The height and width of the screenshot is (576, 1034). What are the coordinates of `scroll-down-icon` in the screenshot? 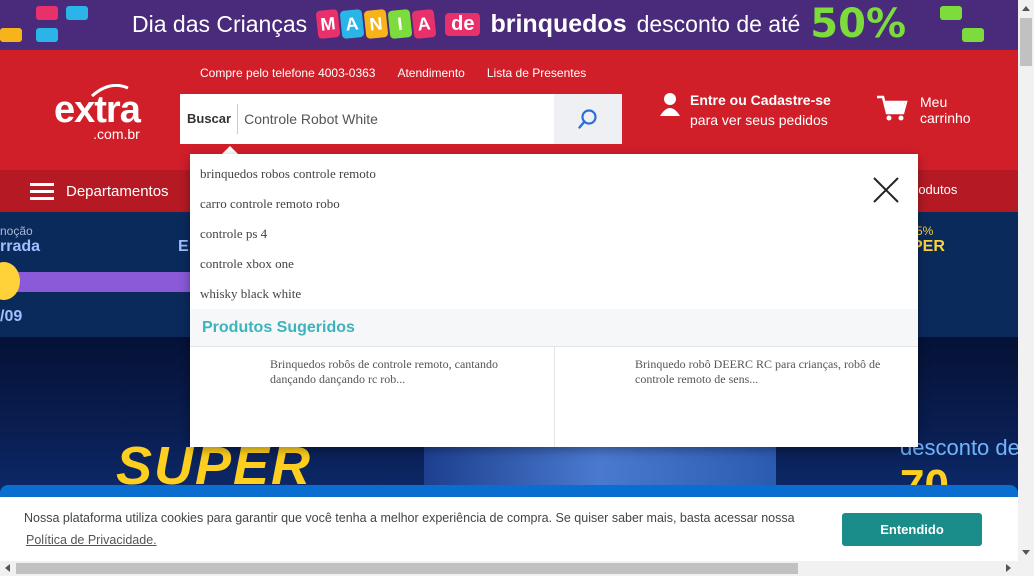 It's located at (1026, 552).